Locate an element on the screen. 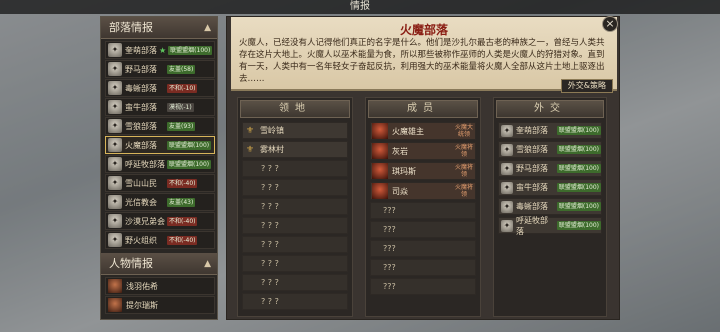 Image resolution: width=720 pixels, height=332 pixels. close-icon: × is located at coordinates (610, 24).